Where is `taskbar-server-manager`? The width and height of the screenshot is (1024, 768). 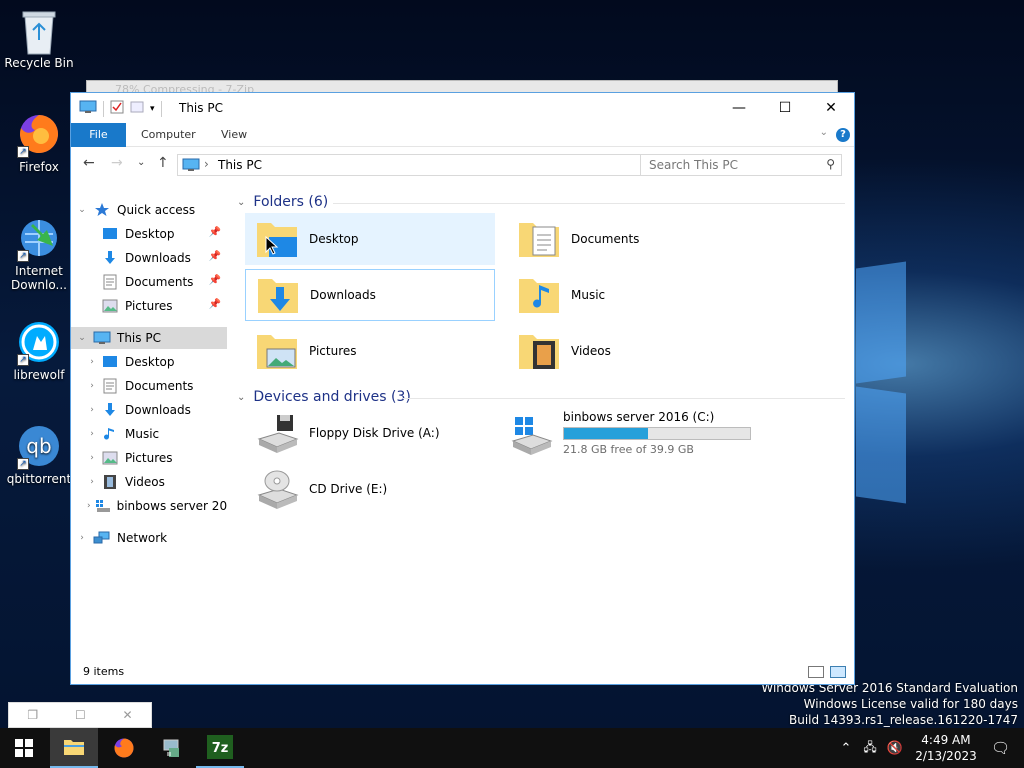 taskbar-server-manager is located at coordinates (172, 748).